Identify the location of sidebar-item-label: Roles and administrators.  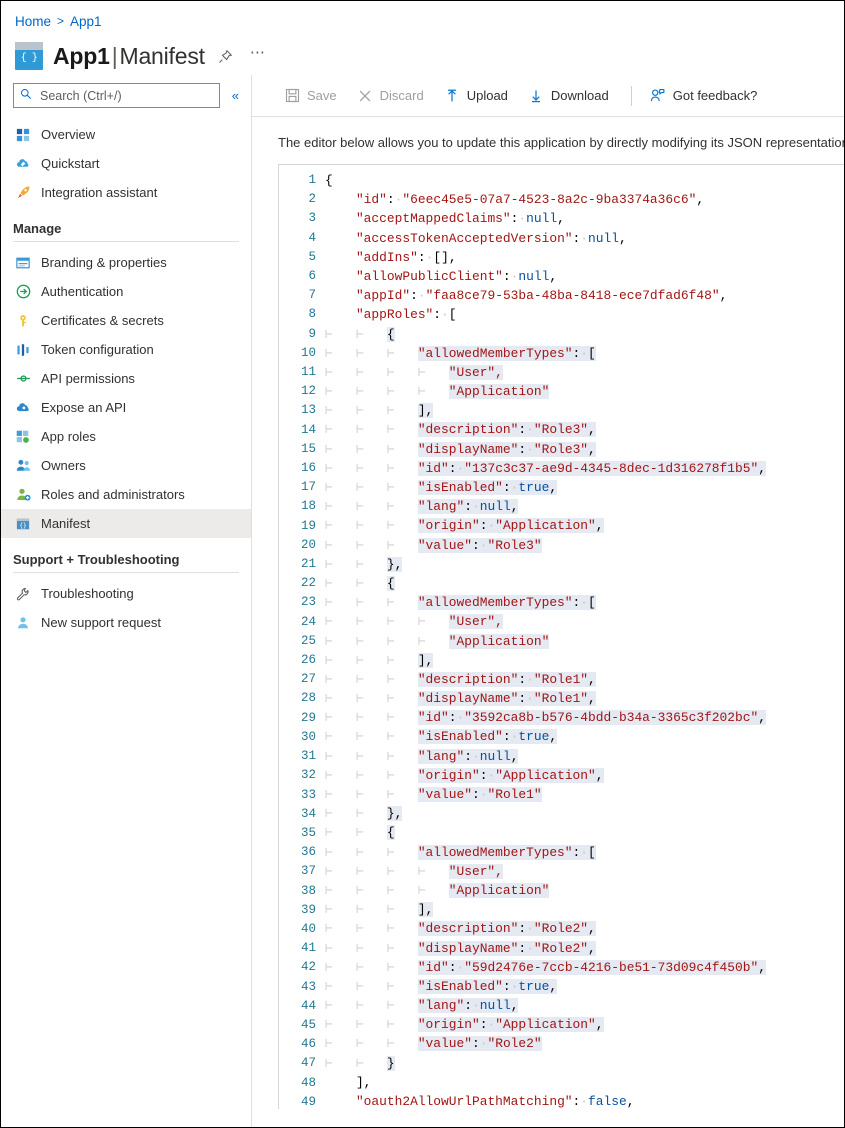
(113, 494).